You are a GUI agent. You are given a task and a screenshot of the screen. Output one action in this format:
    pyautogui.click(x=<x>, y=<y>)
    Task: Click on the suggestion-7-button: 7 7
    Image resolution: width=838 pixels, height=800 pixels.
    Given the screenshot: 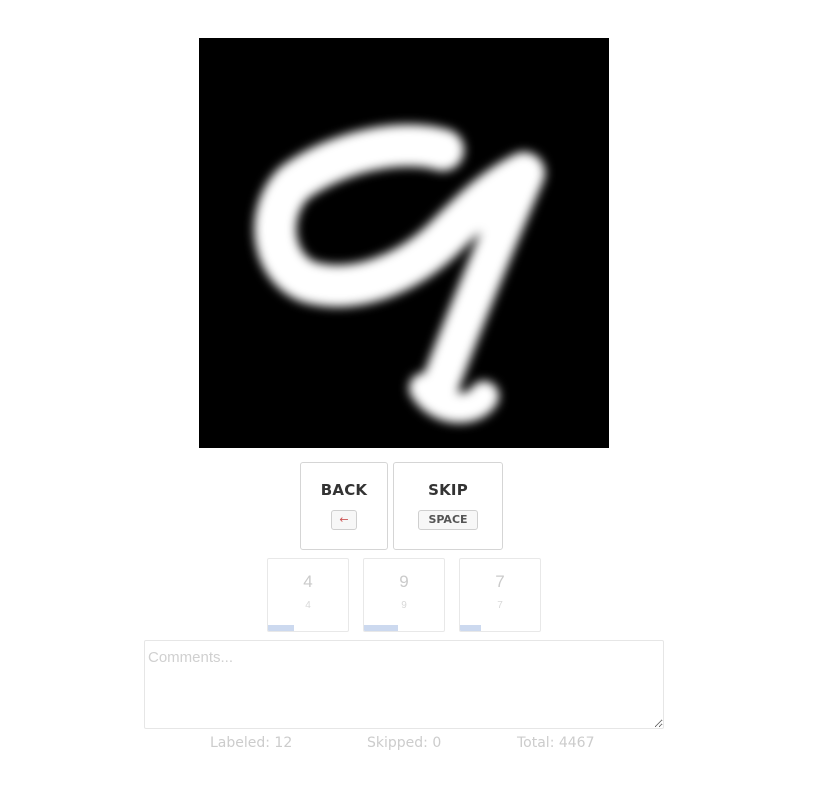 What is the action you would take?
    pyautogui.click(x=500, y=595)
    